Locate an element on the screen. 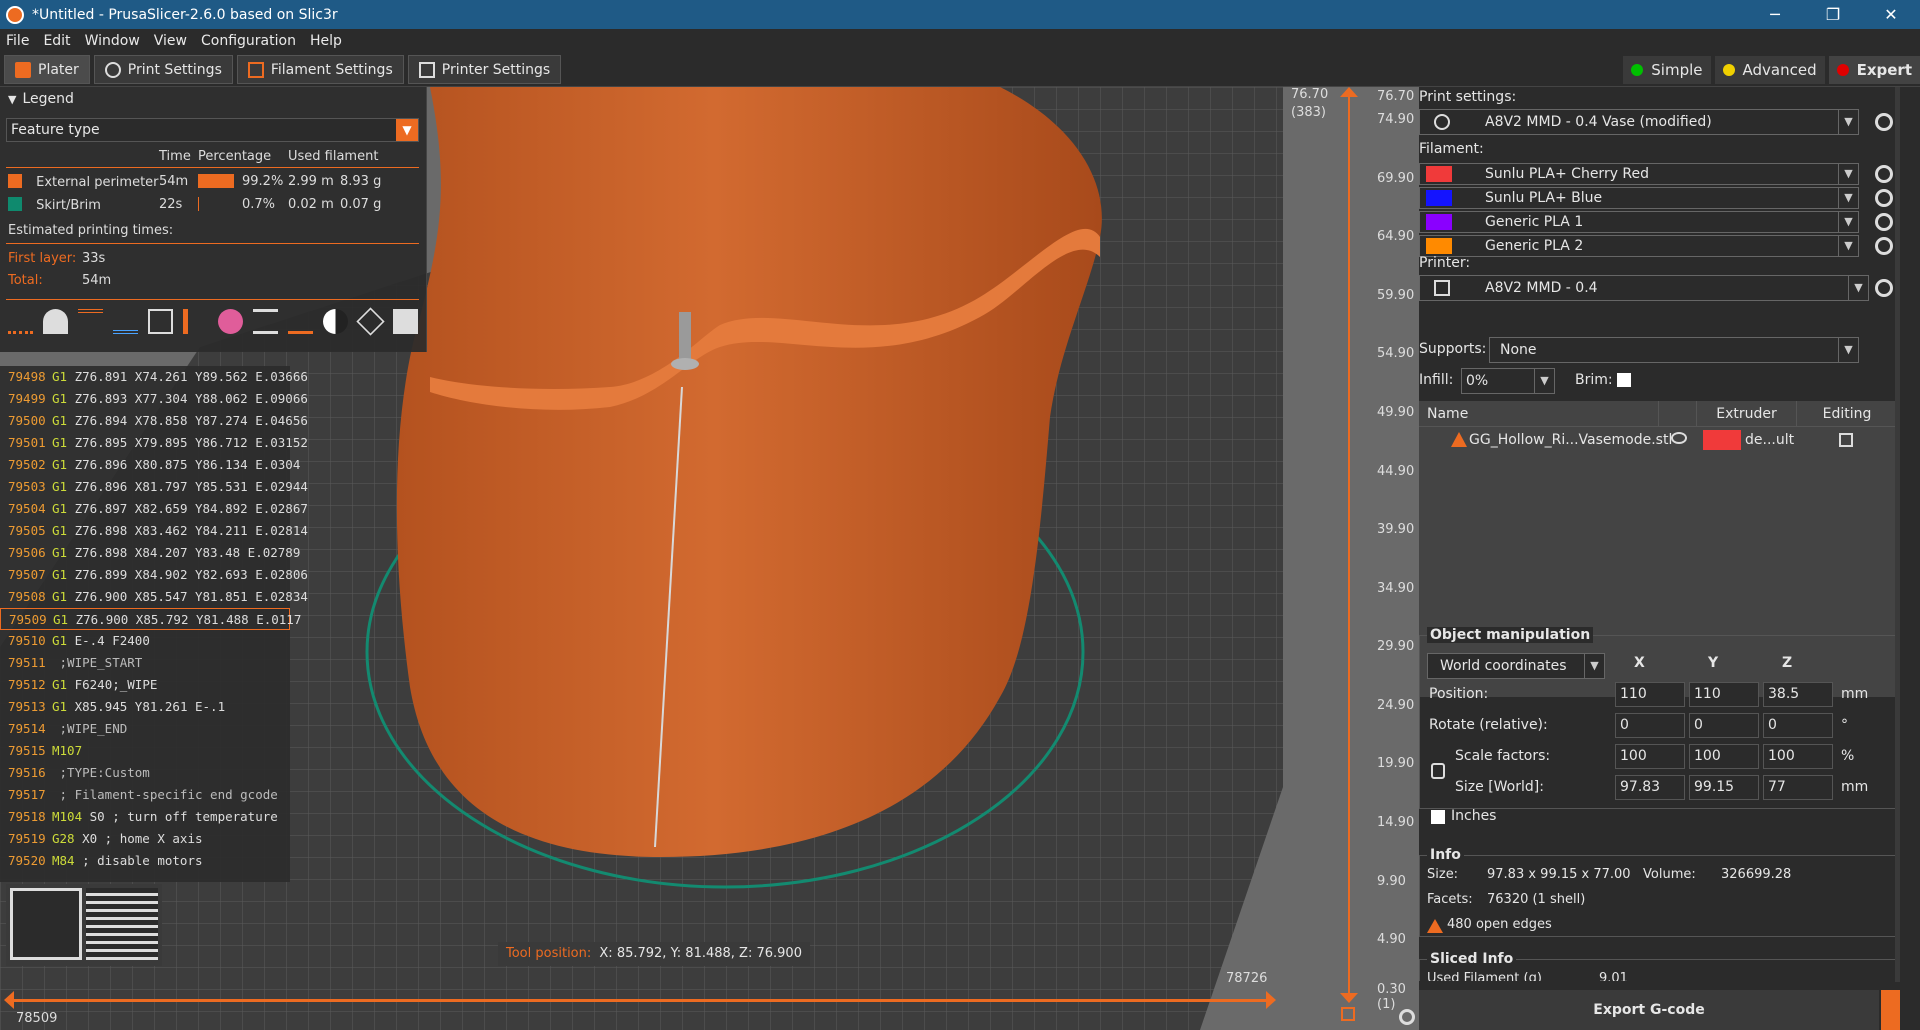 The image size is (1920, 1030). position-y-input: 110 is located at coordinates (1724, 694).